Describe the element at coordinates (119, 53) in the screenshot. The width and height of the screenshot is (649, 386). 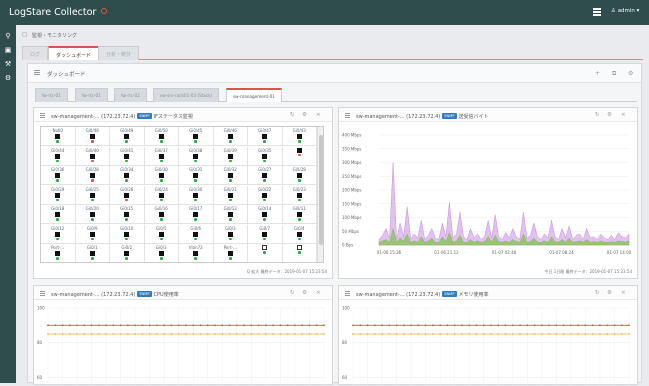
I see `tab-analysis: 分析・統計` at that location.